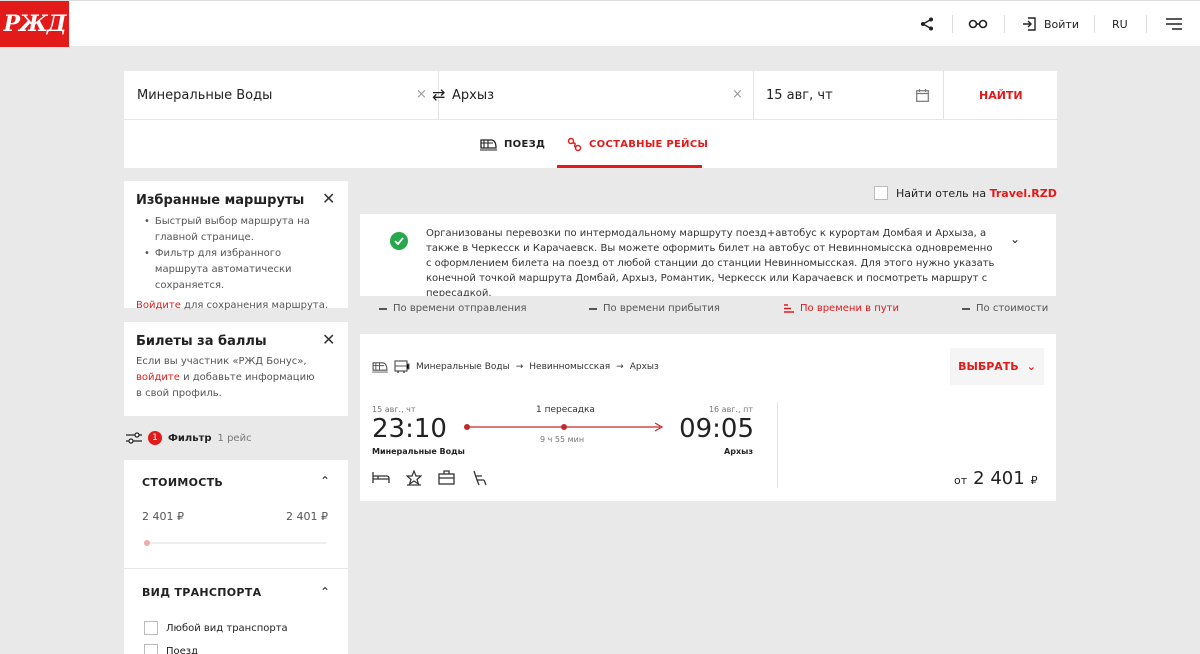 Image resolution: width=1200 pixels, height=654 pixels. I want to click on share-button, so click(927, 24).